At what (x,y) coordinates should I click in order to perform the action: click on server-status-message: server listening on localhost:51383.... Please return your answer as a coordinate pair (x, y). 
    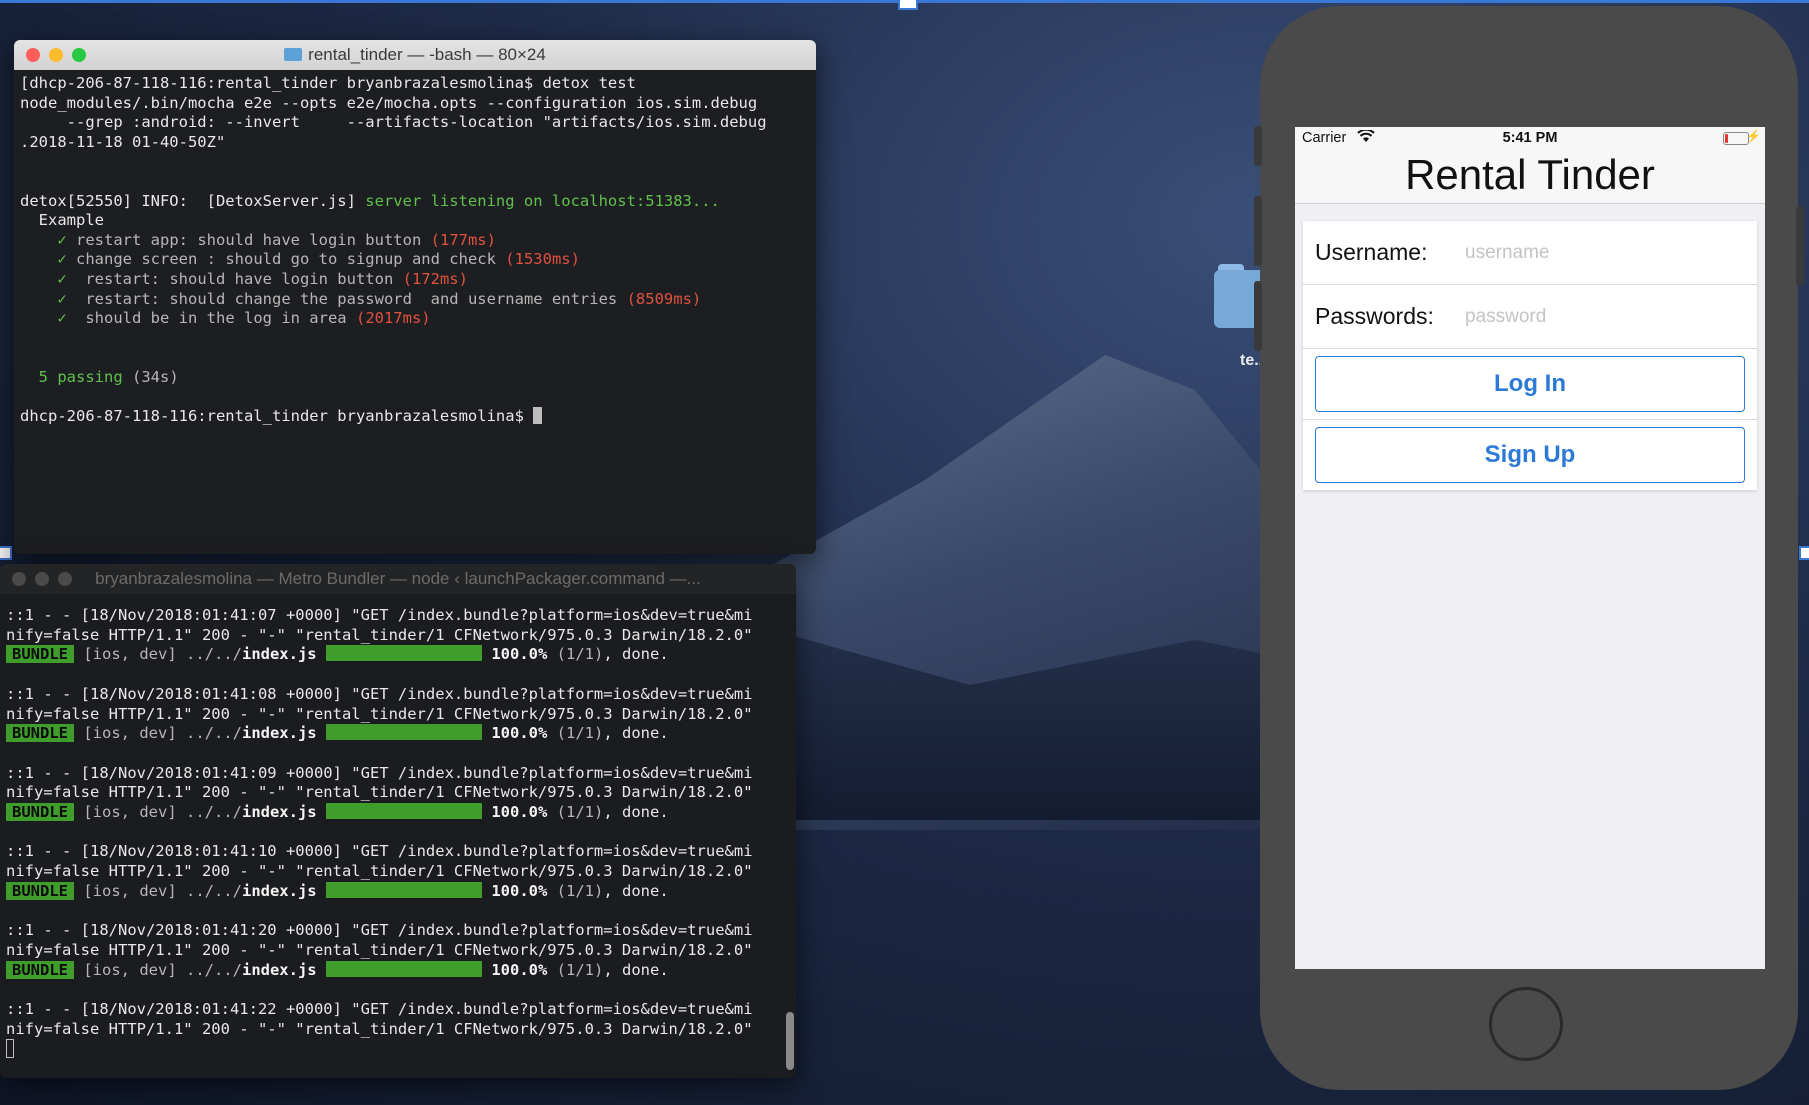
    Looking at the image, I should click on (542, 200).